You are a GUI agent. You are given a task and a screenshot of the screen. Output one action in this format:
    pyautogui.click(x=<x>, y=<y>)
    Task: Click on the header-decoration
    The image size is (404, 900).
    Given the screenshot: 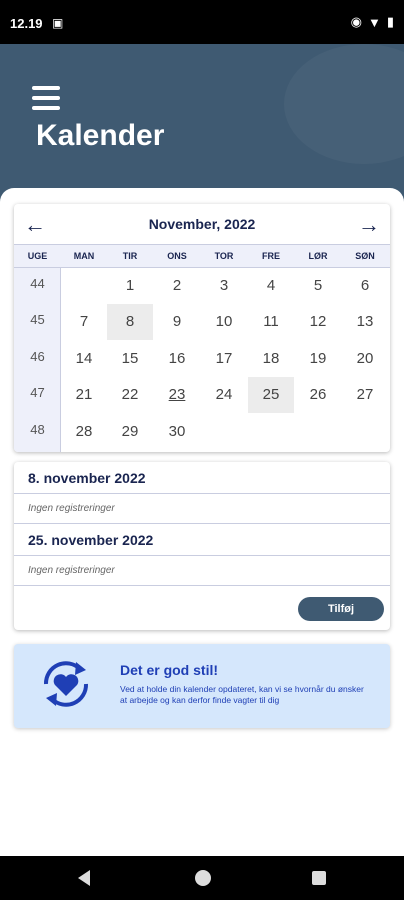 What is the action you would take?
    pyautogui.click(x=344, y=104)
    